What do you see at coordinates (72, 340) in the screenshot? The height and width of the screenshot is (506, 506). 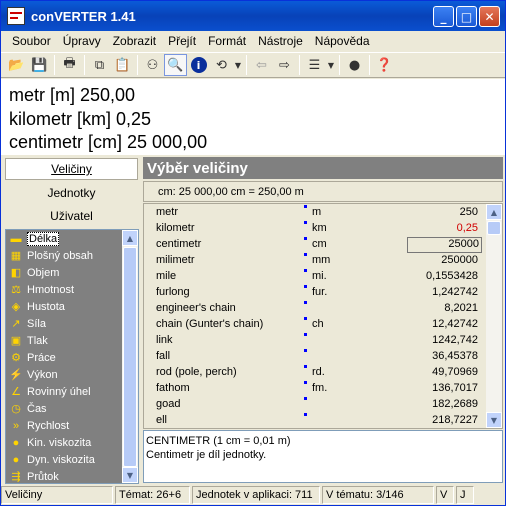 I see `category-item: ▣ Tlak` at bounding box center [72, 340].